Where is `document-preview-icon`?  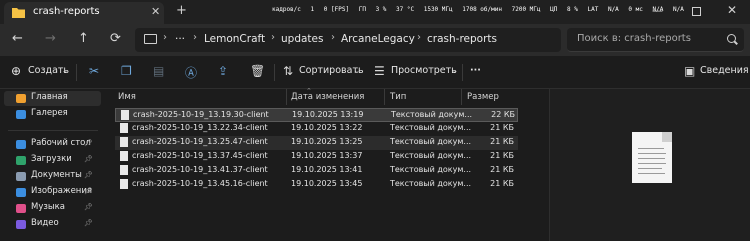
document-preview-icon is located at coordinates (652, 157).